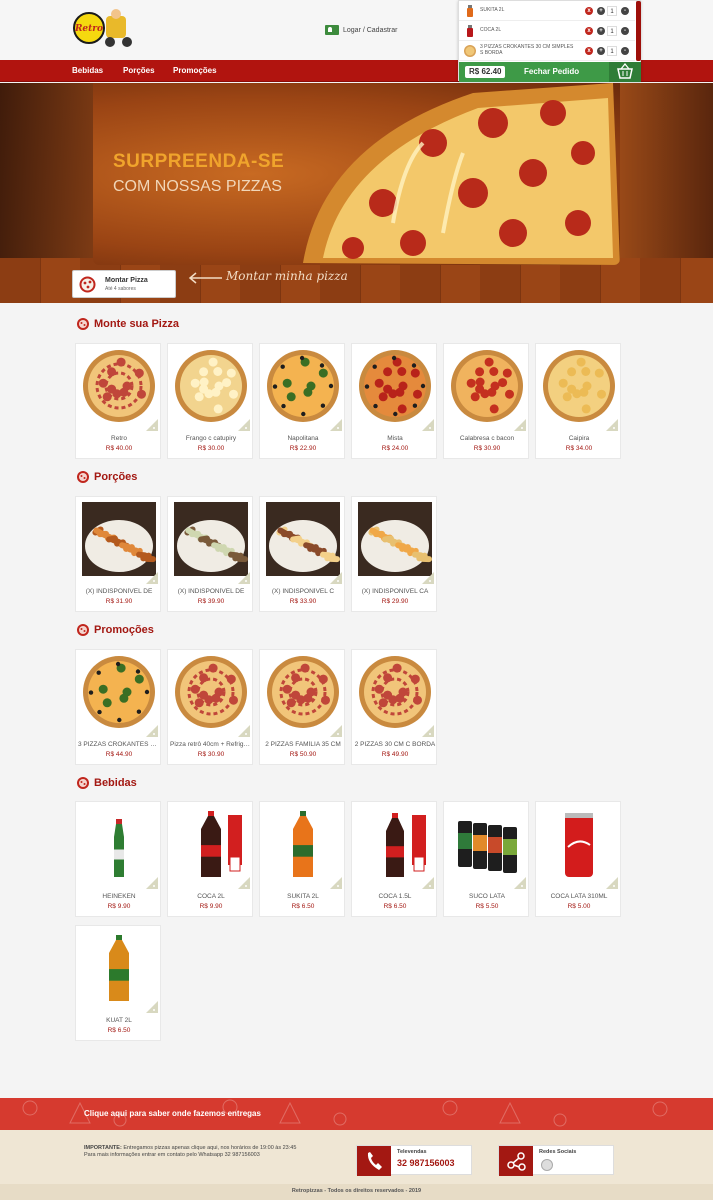 The width and height of the screenshot is (713, 1200). I want to click on cart-scrollbar, so click(638, 31).